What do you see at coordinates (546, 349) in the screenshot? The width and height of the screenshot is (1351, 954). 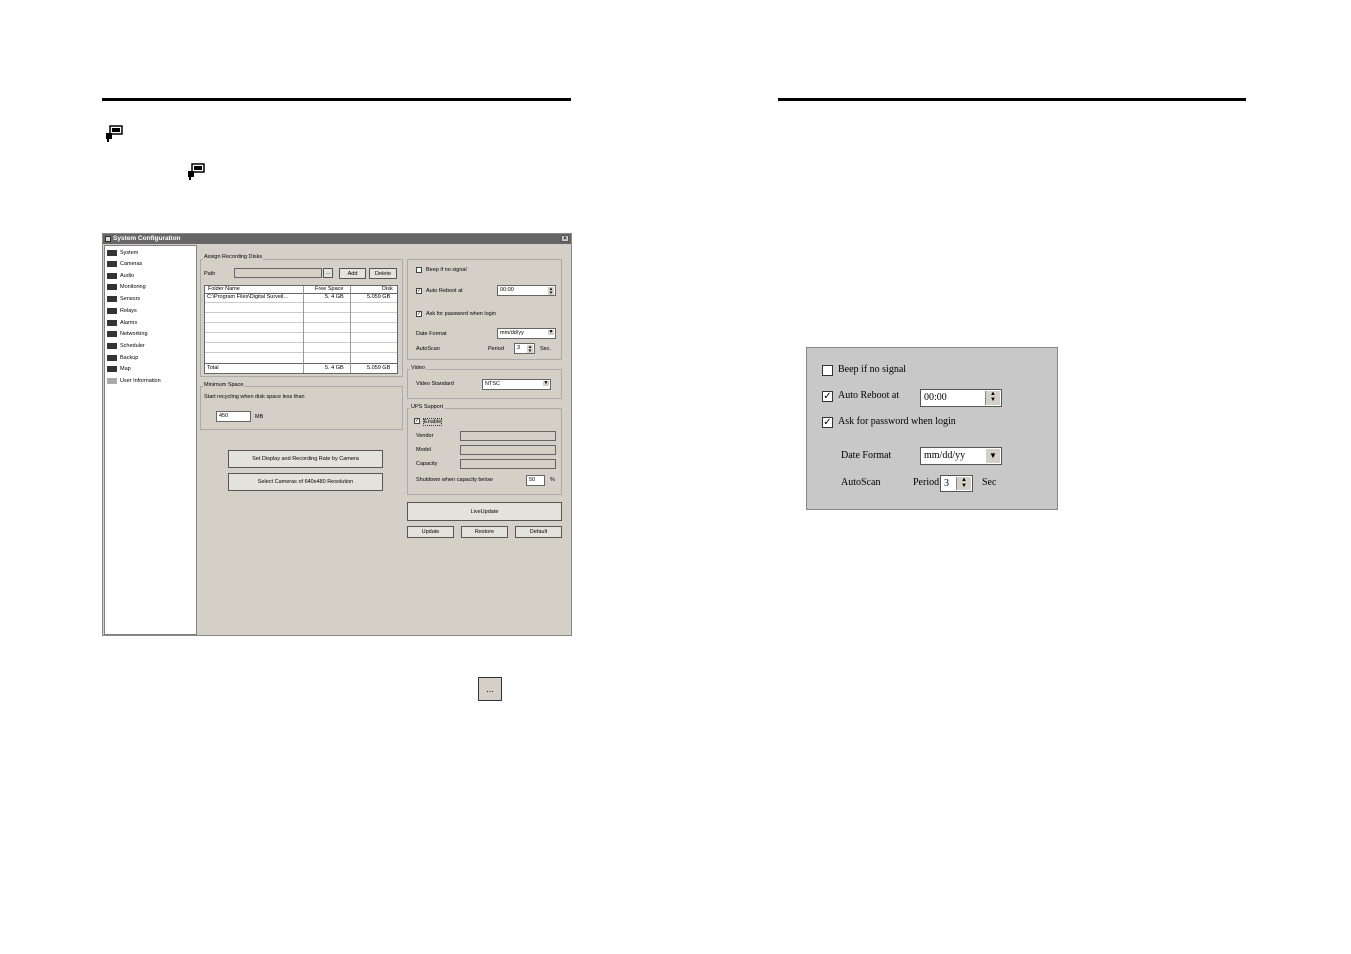 I see `sec-label: Sec.` at bounding box center [546, 349].